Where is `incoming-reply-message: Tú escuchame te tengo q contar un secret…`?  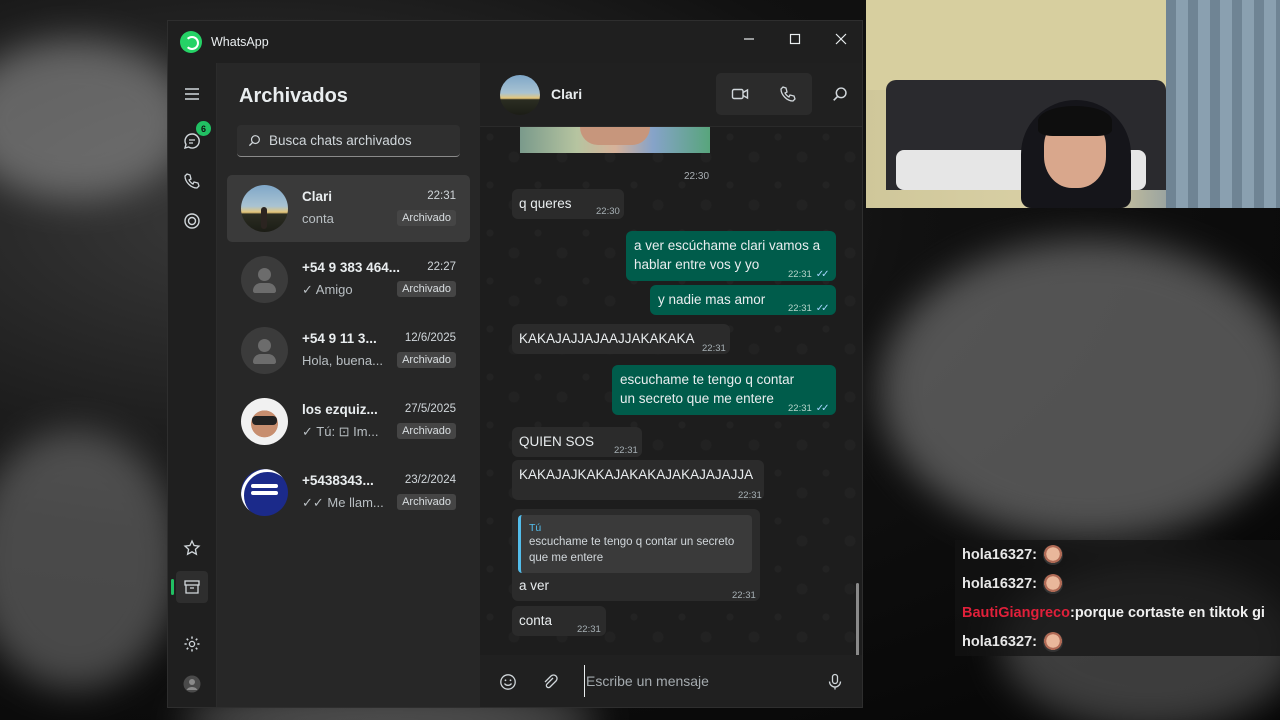 incoming-reply-message: Tú escuchame te tengo q contar un secret… is located at coordinates (636, 555).